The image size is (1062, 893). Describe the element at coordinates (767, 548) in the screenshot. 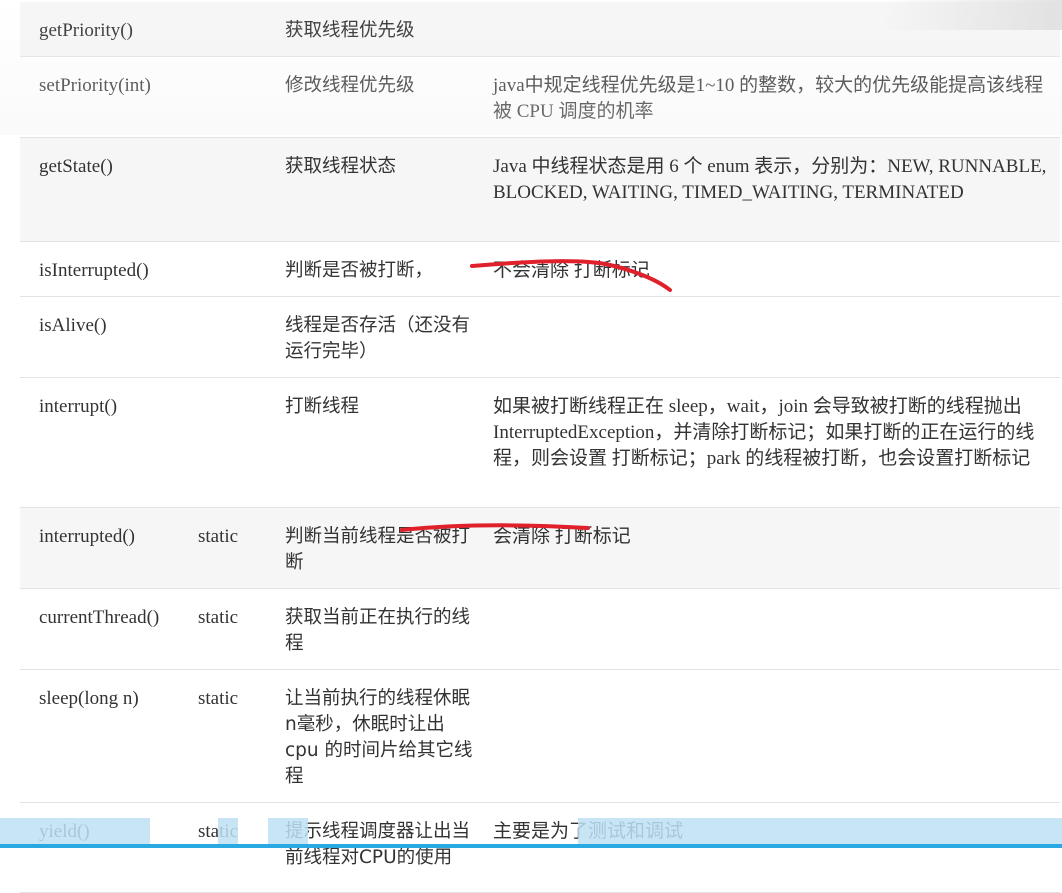

I see `note-cell: 会清除 打断标记` at that location.